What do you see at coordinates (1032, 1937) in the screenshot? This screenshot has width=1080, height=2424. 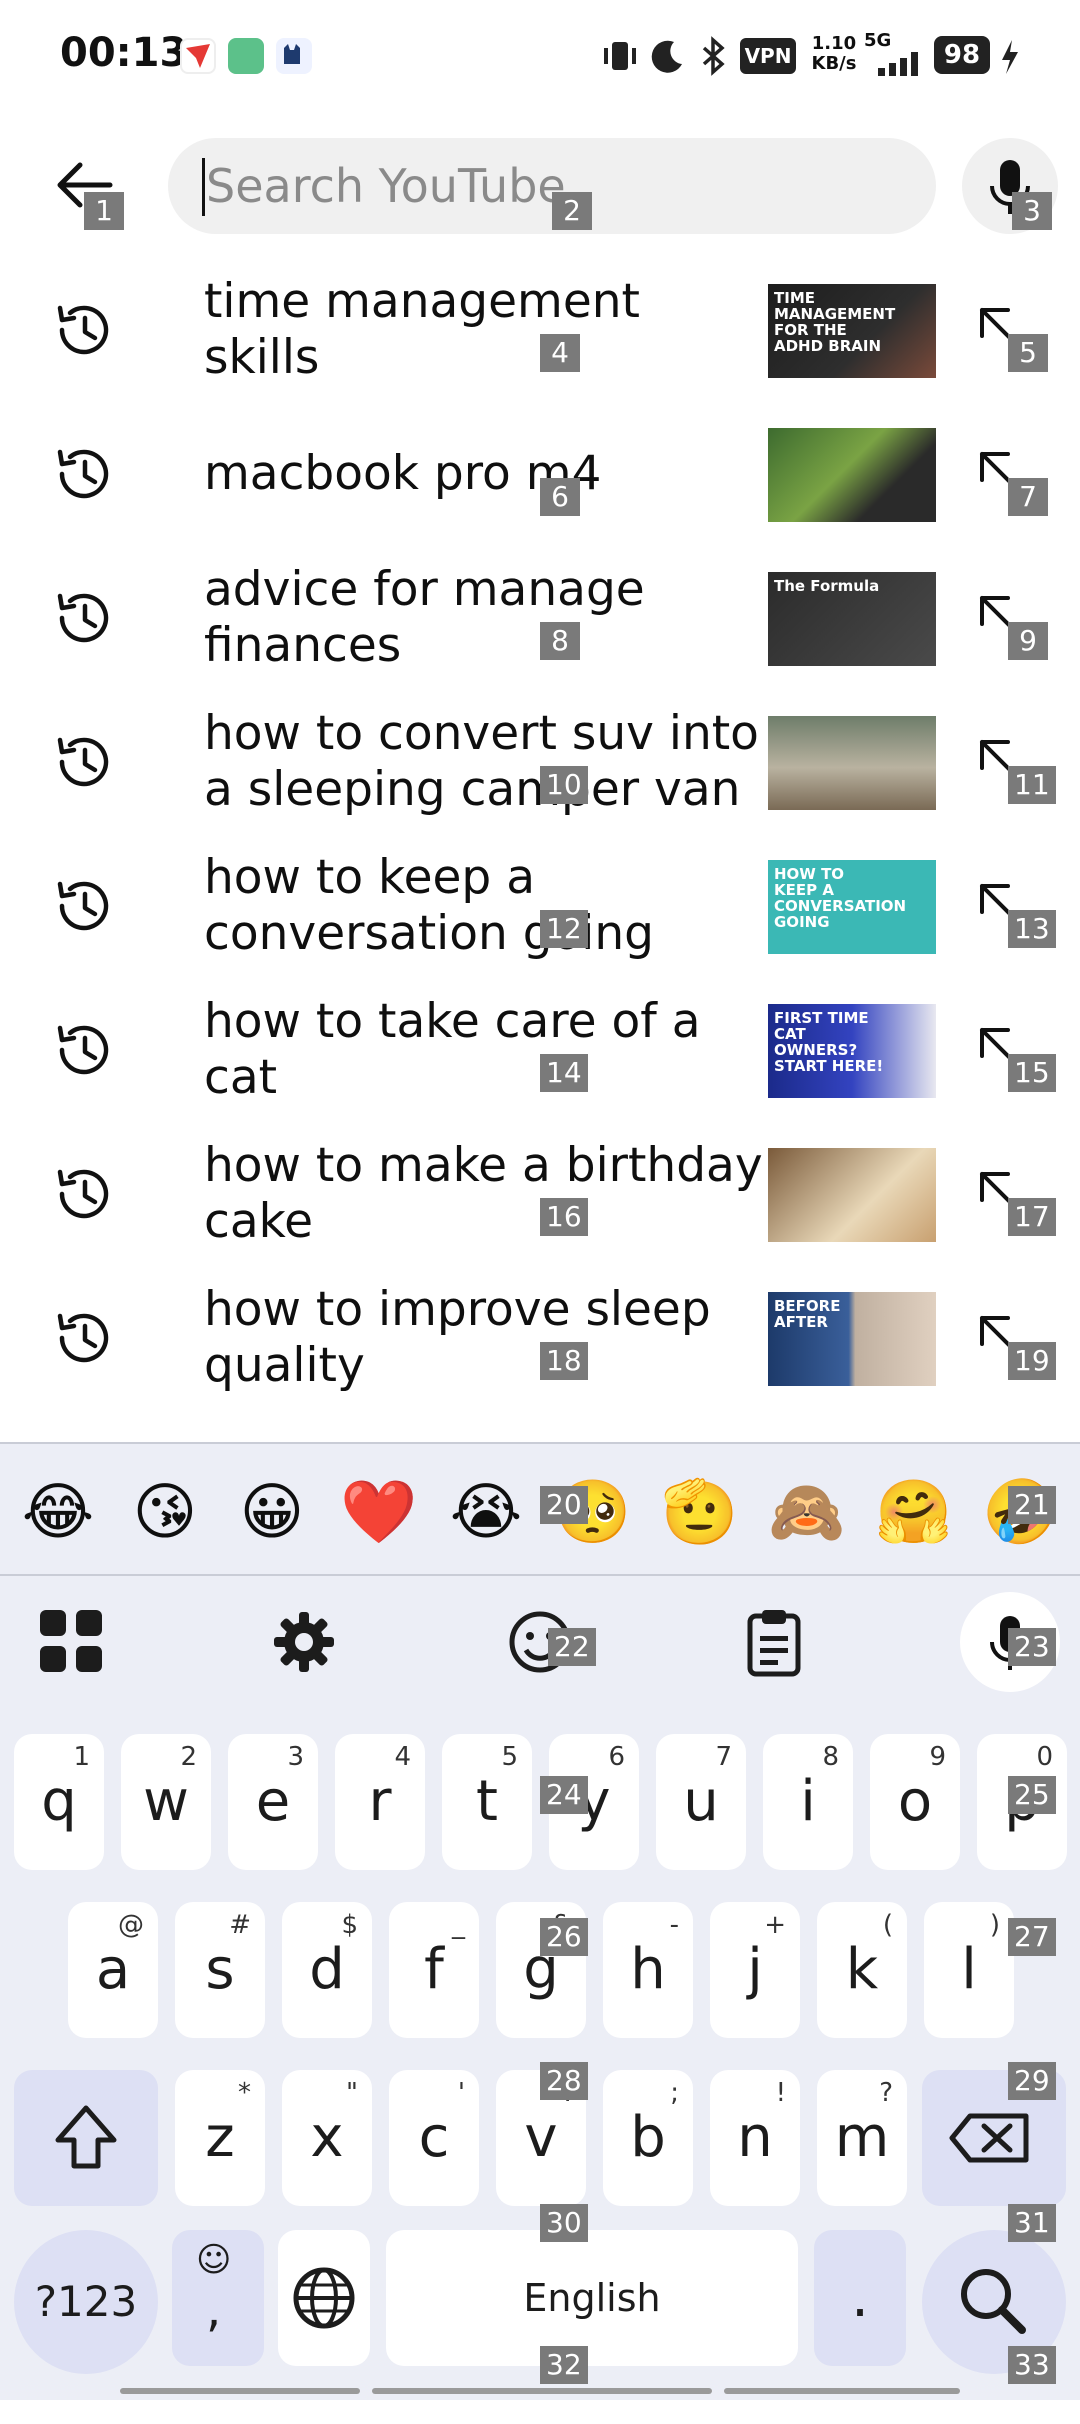 I see `annotation-badge: 27` at bounding box center [1032, 1937].